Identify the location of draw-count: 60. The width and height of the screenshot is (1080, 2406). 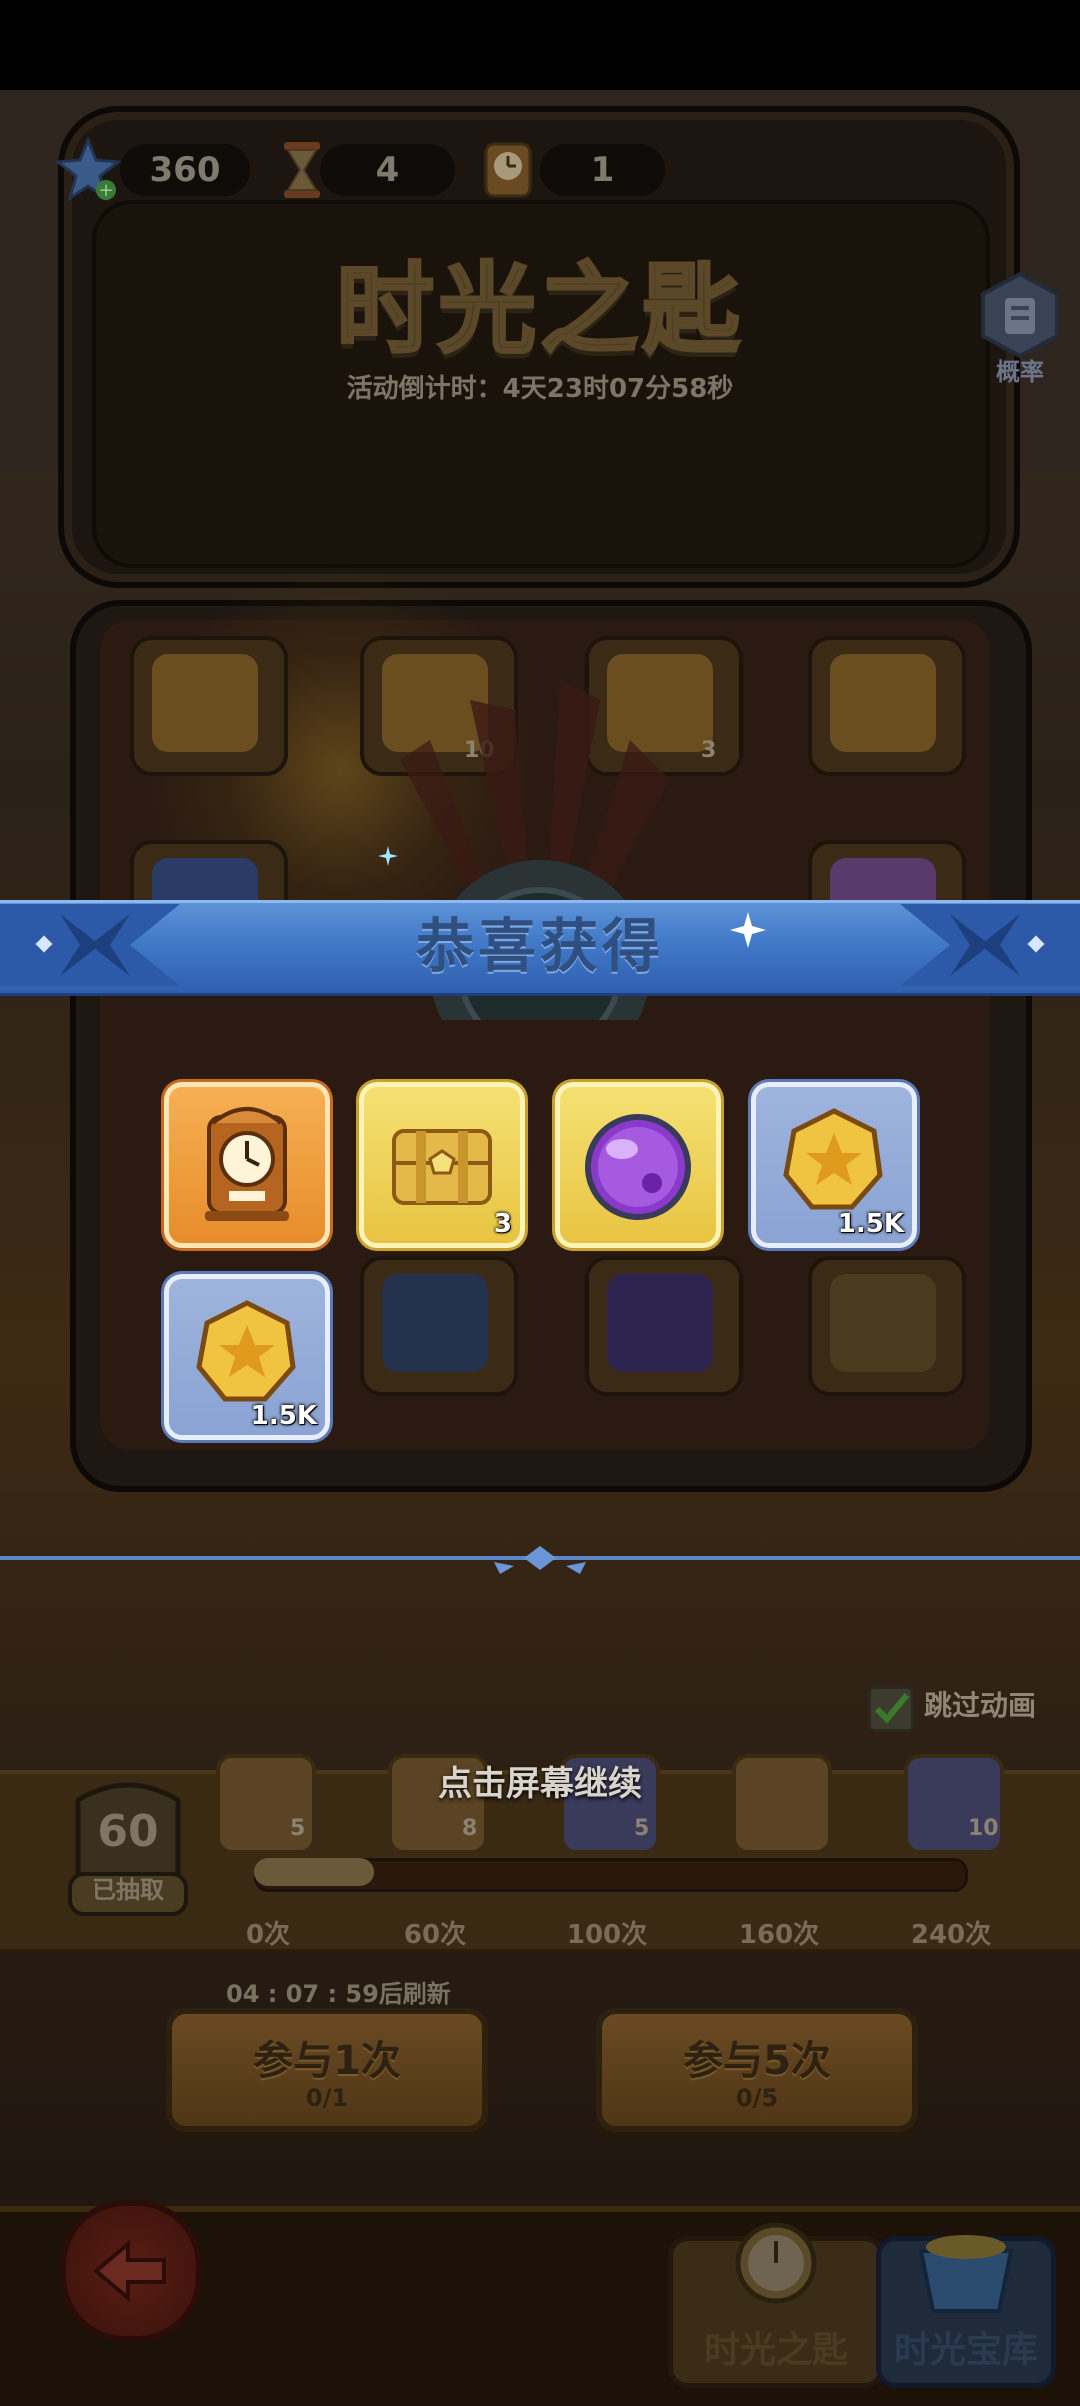
(128, 1831).